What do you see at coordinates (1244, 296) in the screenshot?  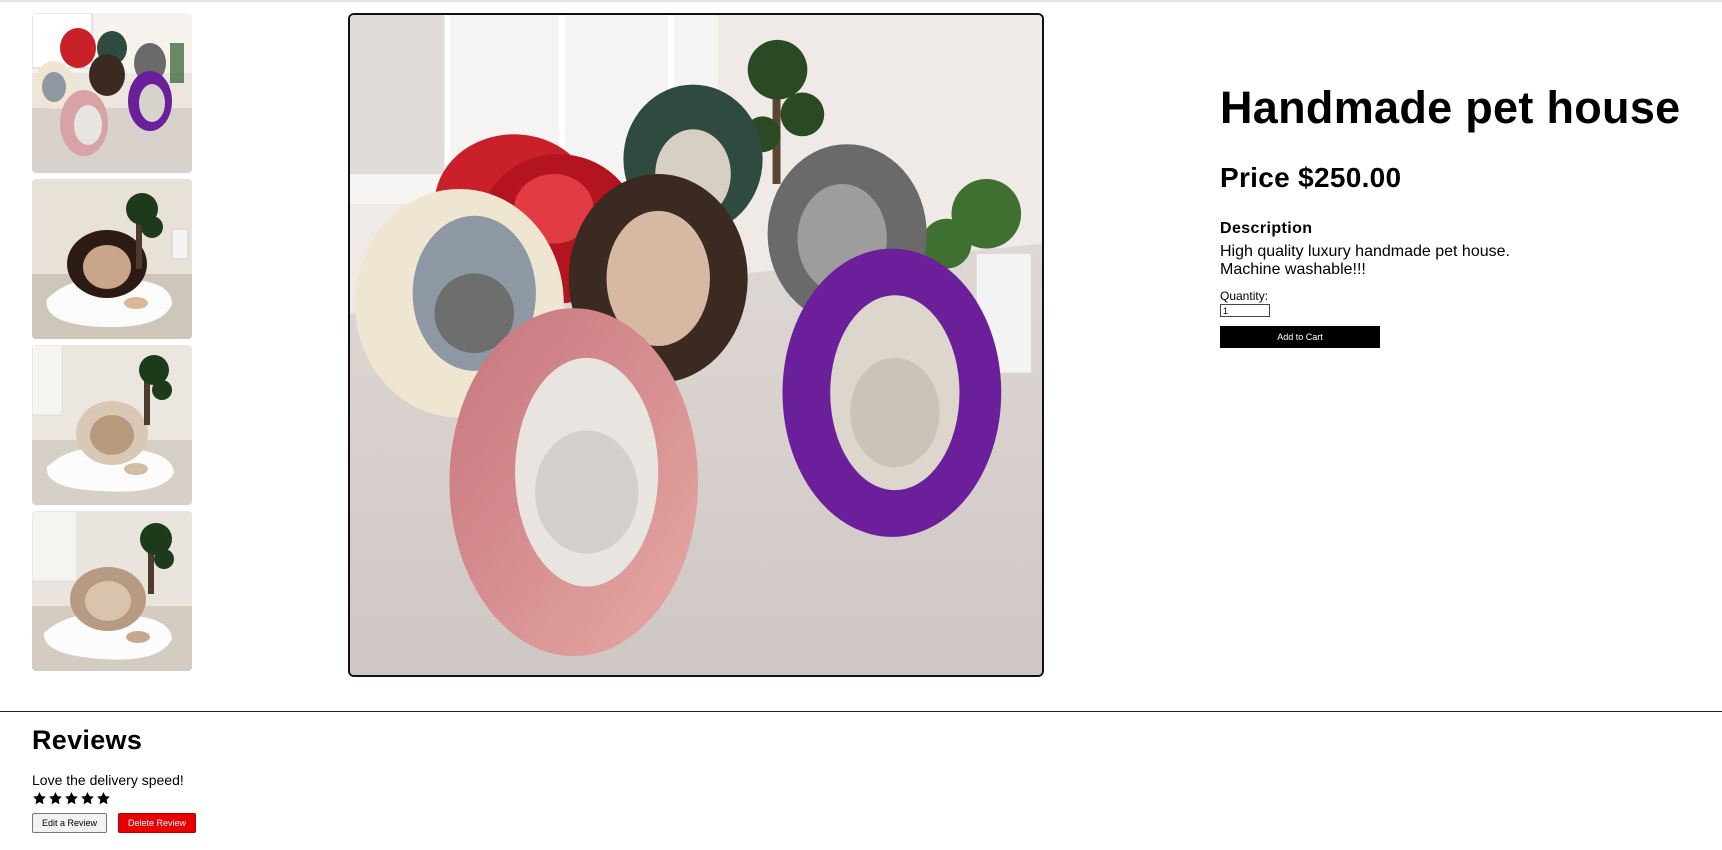 I see `quantity-label: Quantity:` at bounding box center [1244, 296].